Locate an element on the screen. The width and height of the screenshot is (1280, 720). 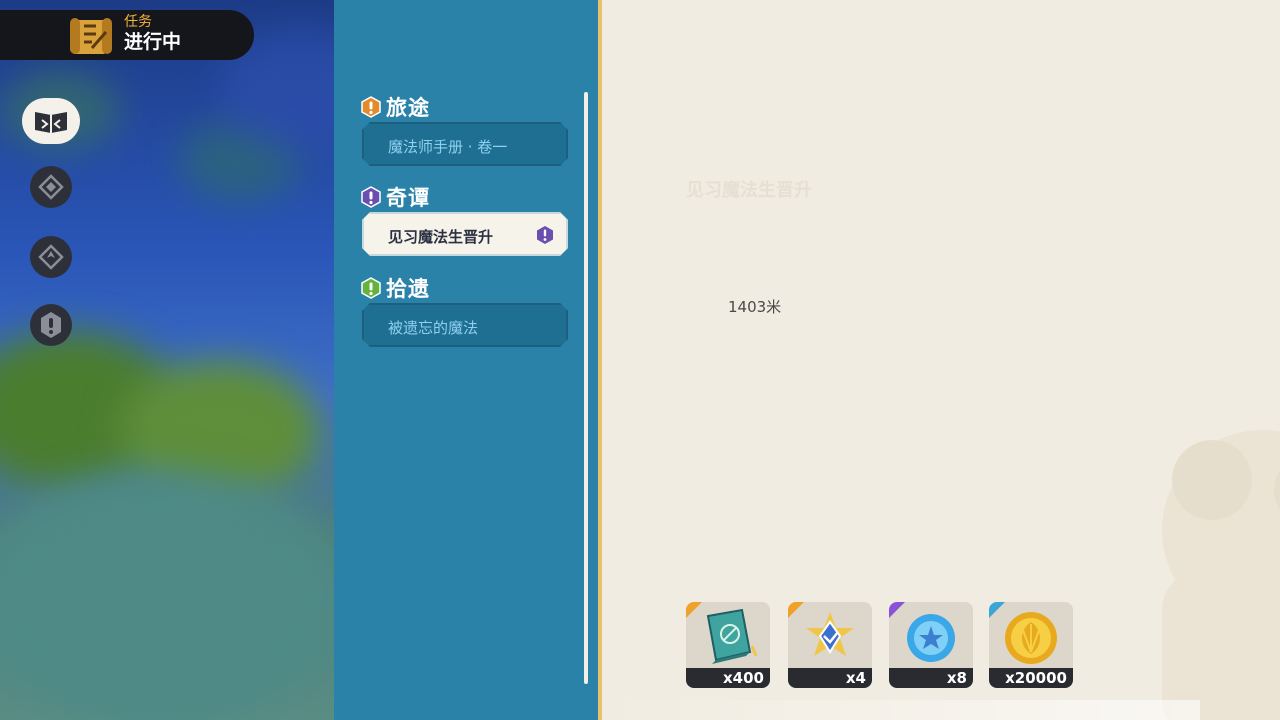
reward-item-spellbook: x400 is located at coordinates (728, 645).